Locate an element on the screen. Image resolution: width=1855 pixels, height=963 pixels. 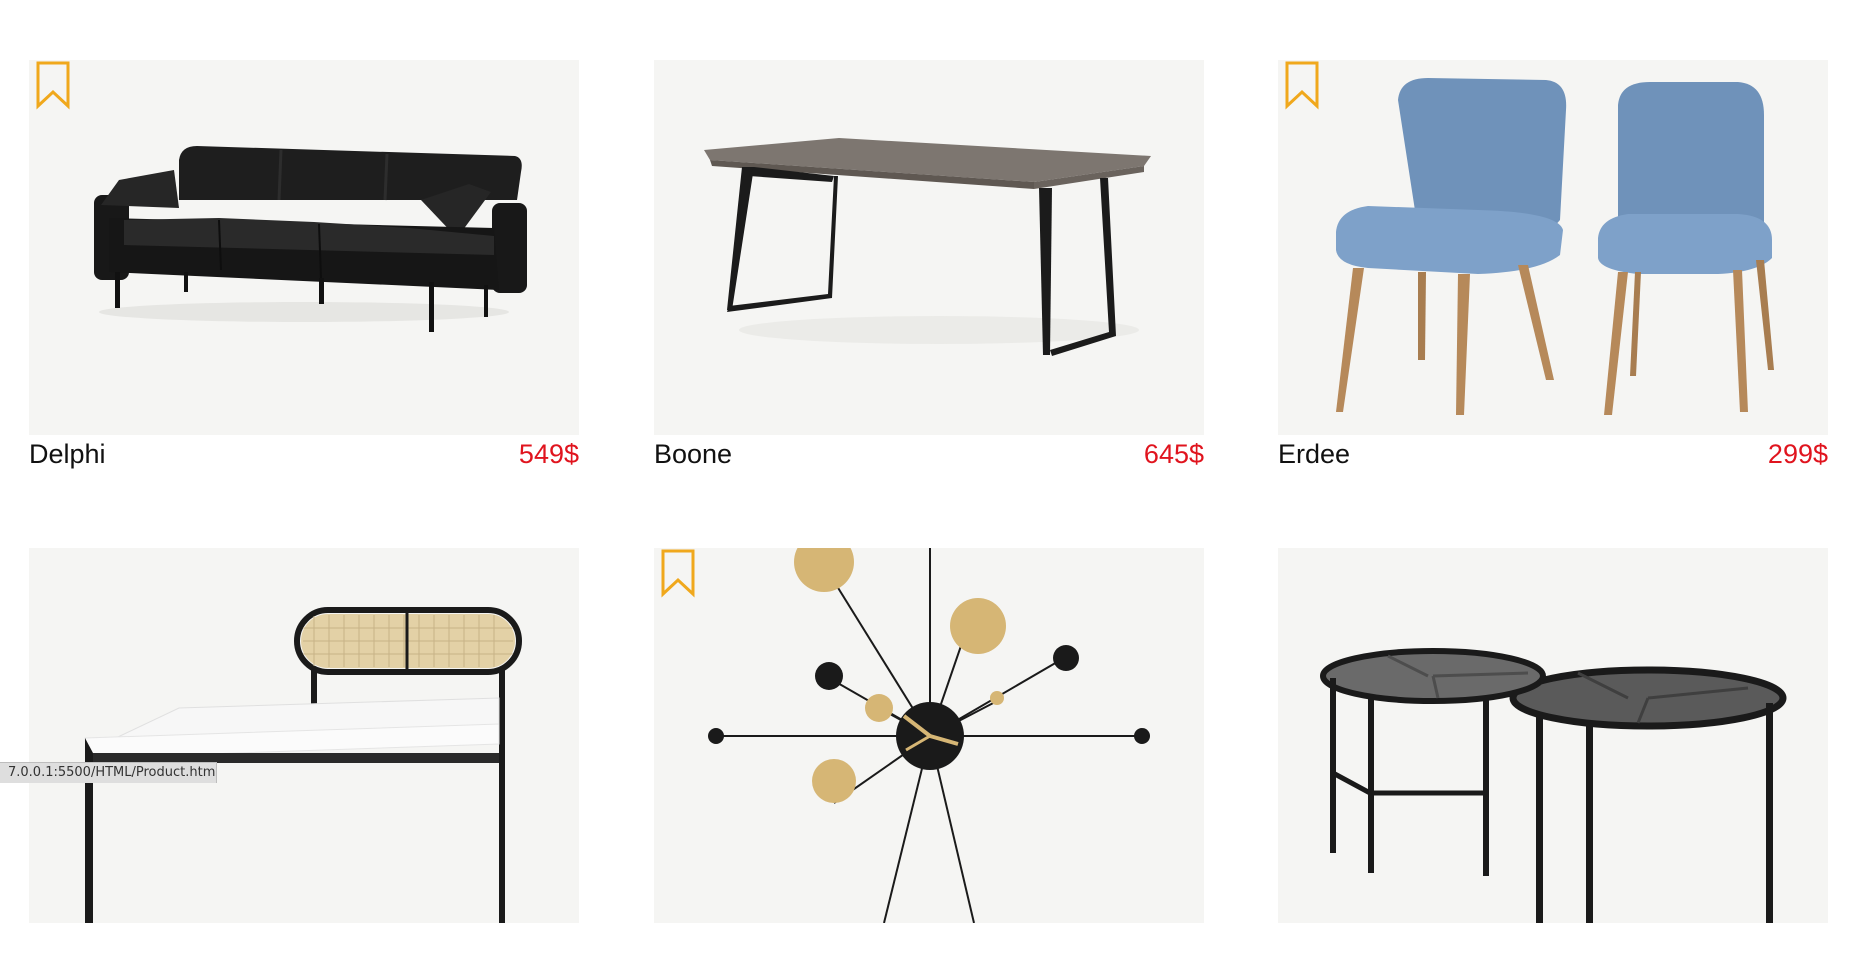
sofa-image is located at coordinates (310, 239).